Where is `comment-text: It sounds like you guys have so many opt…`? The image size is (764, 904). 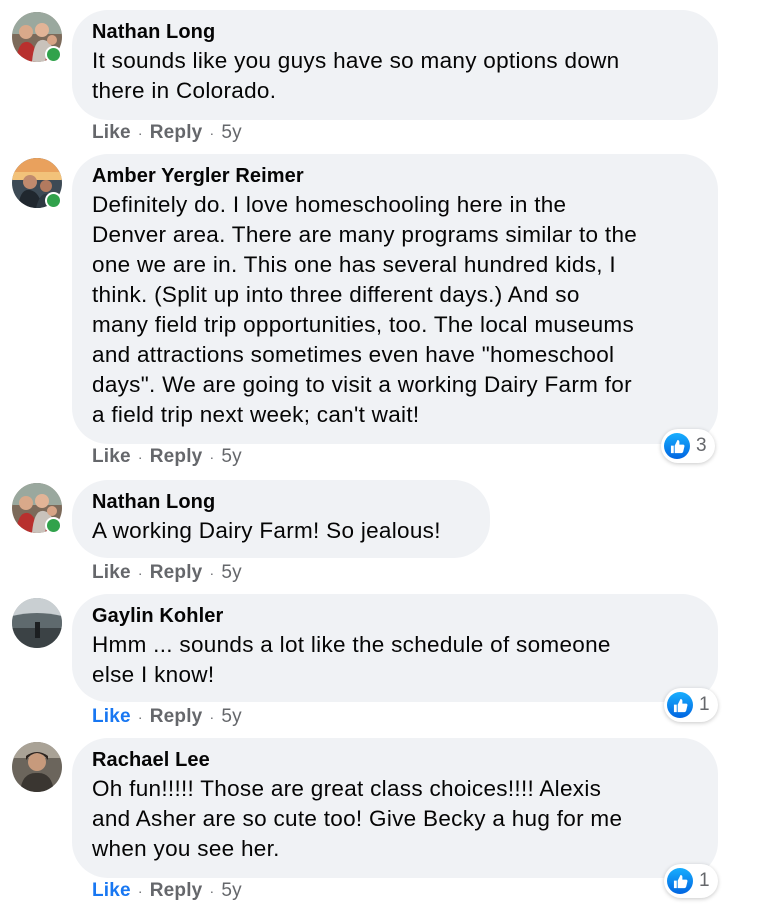 comment-text: It sounds like you guys have so many opt… is located at coordinates (356, 75).